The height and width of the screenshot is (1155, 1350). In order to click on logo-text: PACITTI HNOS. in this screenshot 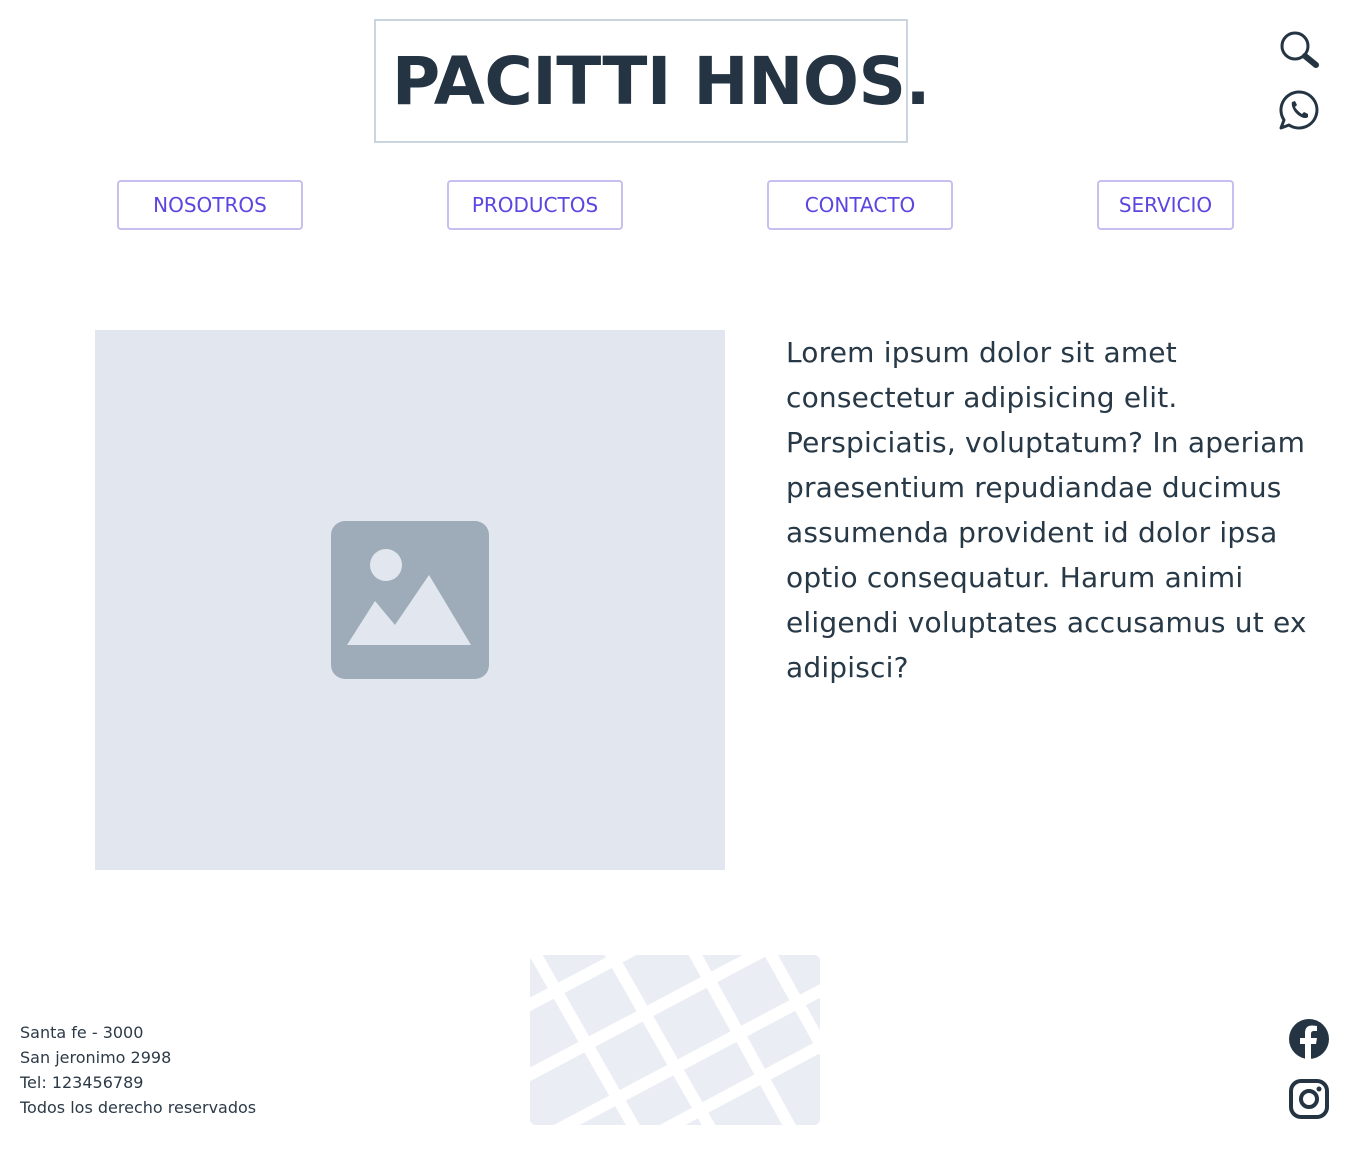, I will do `click(661, 81)`.